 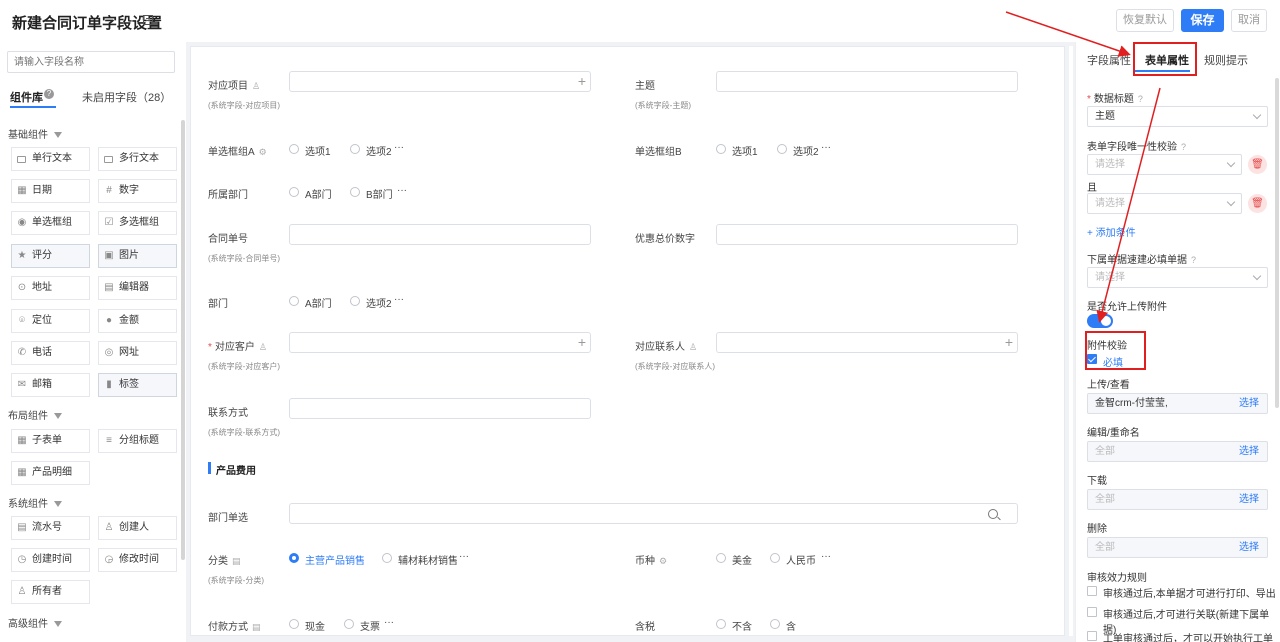 I want to click on component-label: 邮箱, so click(x=42, y=384).